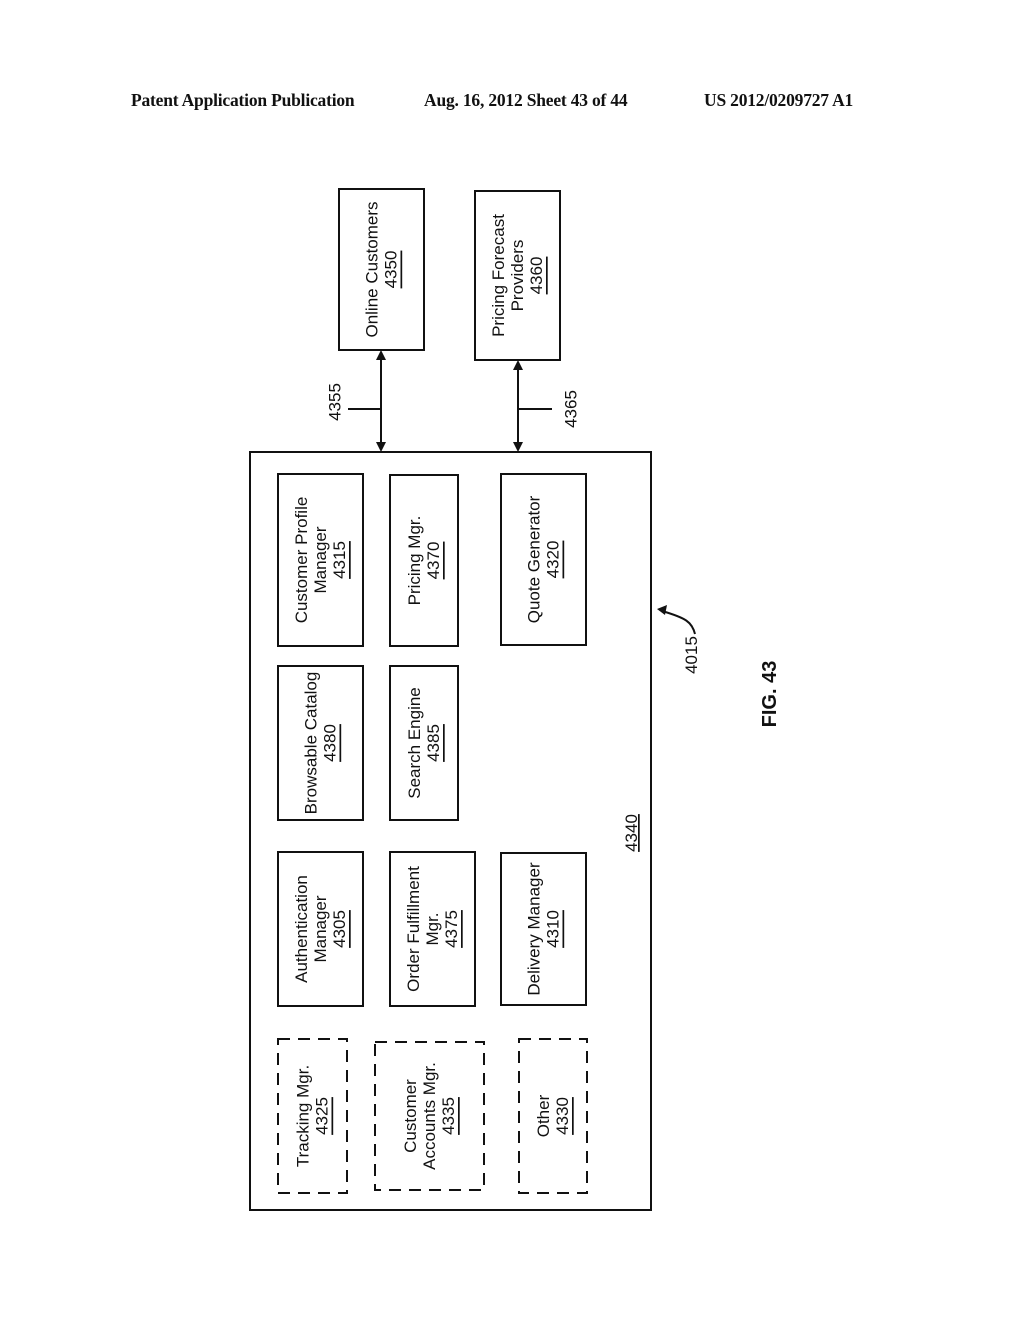 The height and width of the screenshot is (1320, 1024). Describe the element at coordinates (662, 610) in the screenshot. I see `leader-arrow-icon` at that location.